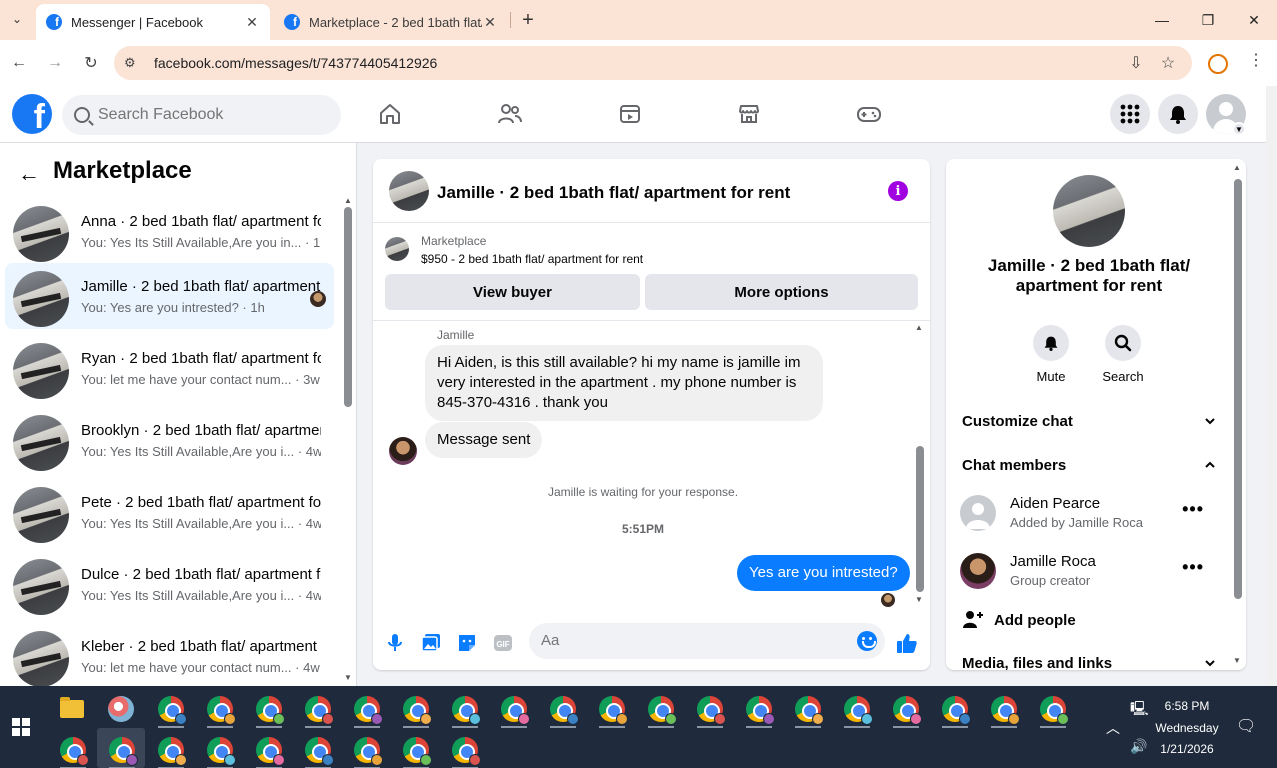 This screenshot has height=768, width=1277. Describe the element at coordinates (403, 451) in the screenshot. I see `sender-avatar` at that location.